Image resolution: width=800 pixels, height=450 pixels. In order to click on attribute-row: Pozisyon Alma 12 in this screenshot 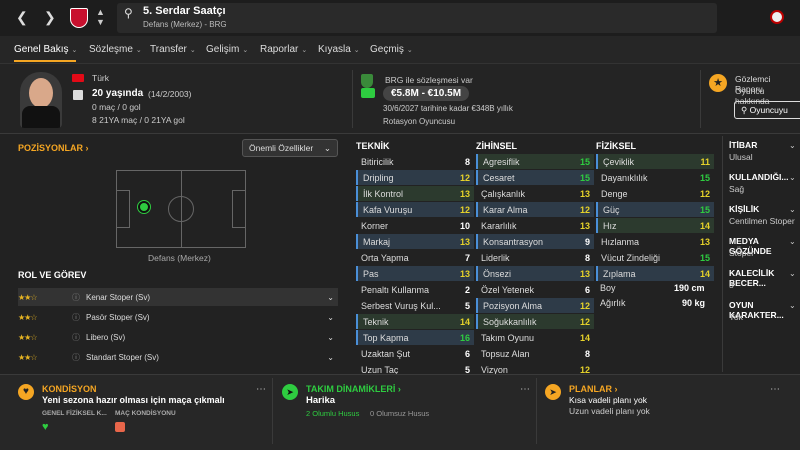, I will do `click(535, 305)`.